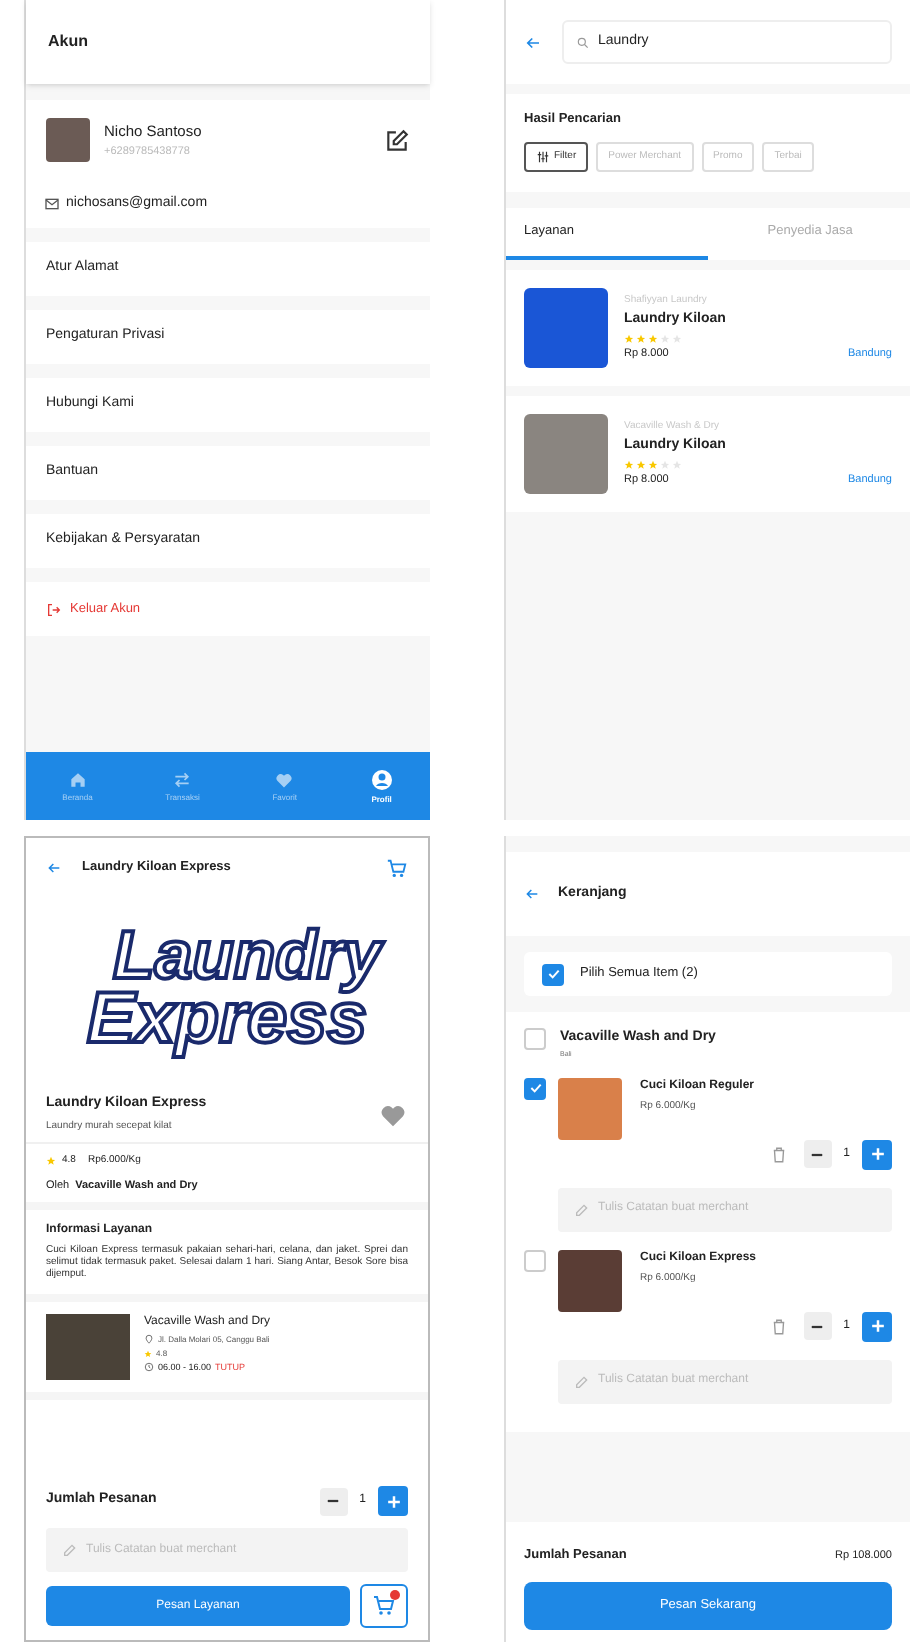  I want to click on brand-logo: Laundry Express, so click(227, 988).